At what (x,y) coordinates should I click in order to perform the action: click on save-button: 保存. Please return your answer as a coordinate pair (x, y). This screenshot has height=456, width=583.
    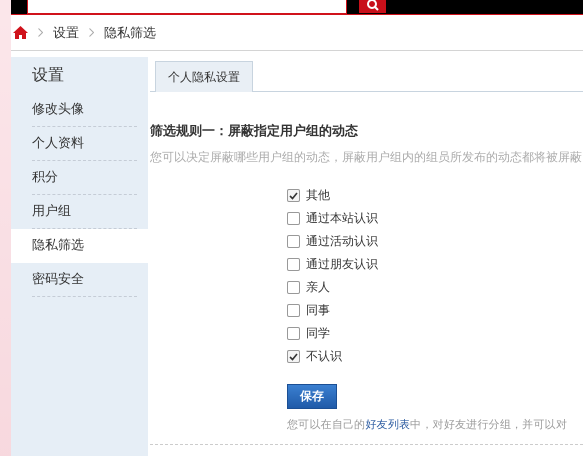
    Looking at the image, I should click on (312, 396).